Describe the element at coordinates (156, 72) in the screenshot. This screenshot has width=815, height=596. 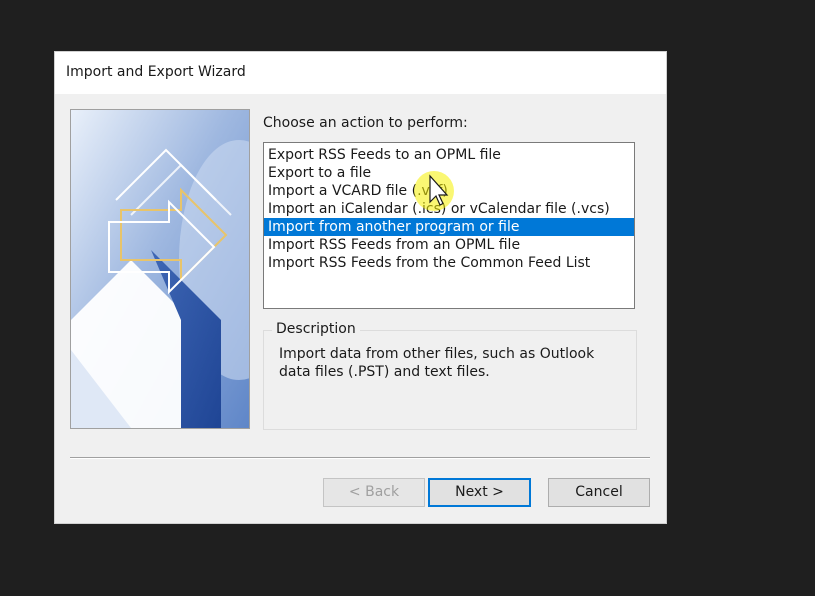
I see `window-title: Import and Export Wizard` at that location.